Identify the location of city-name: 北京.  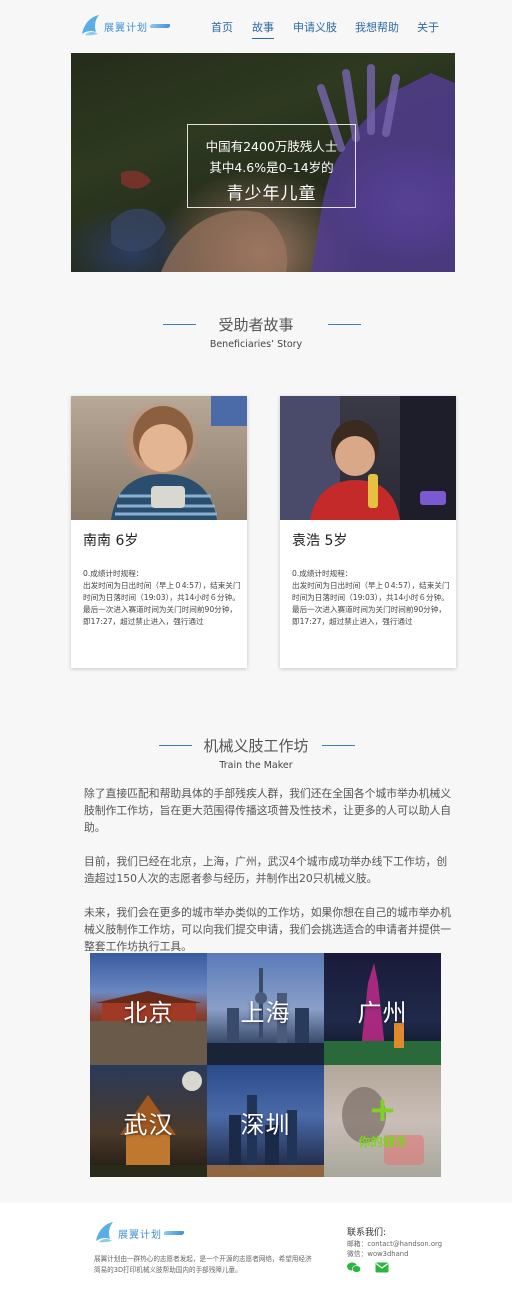
(148, 1013).